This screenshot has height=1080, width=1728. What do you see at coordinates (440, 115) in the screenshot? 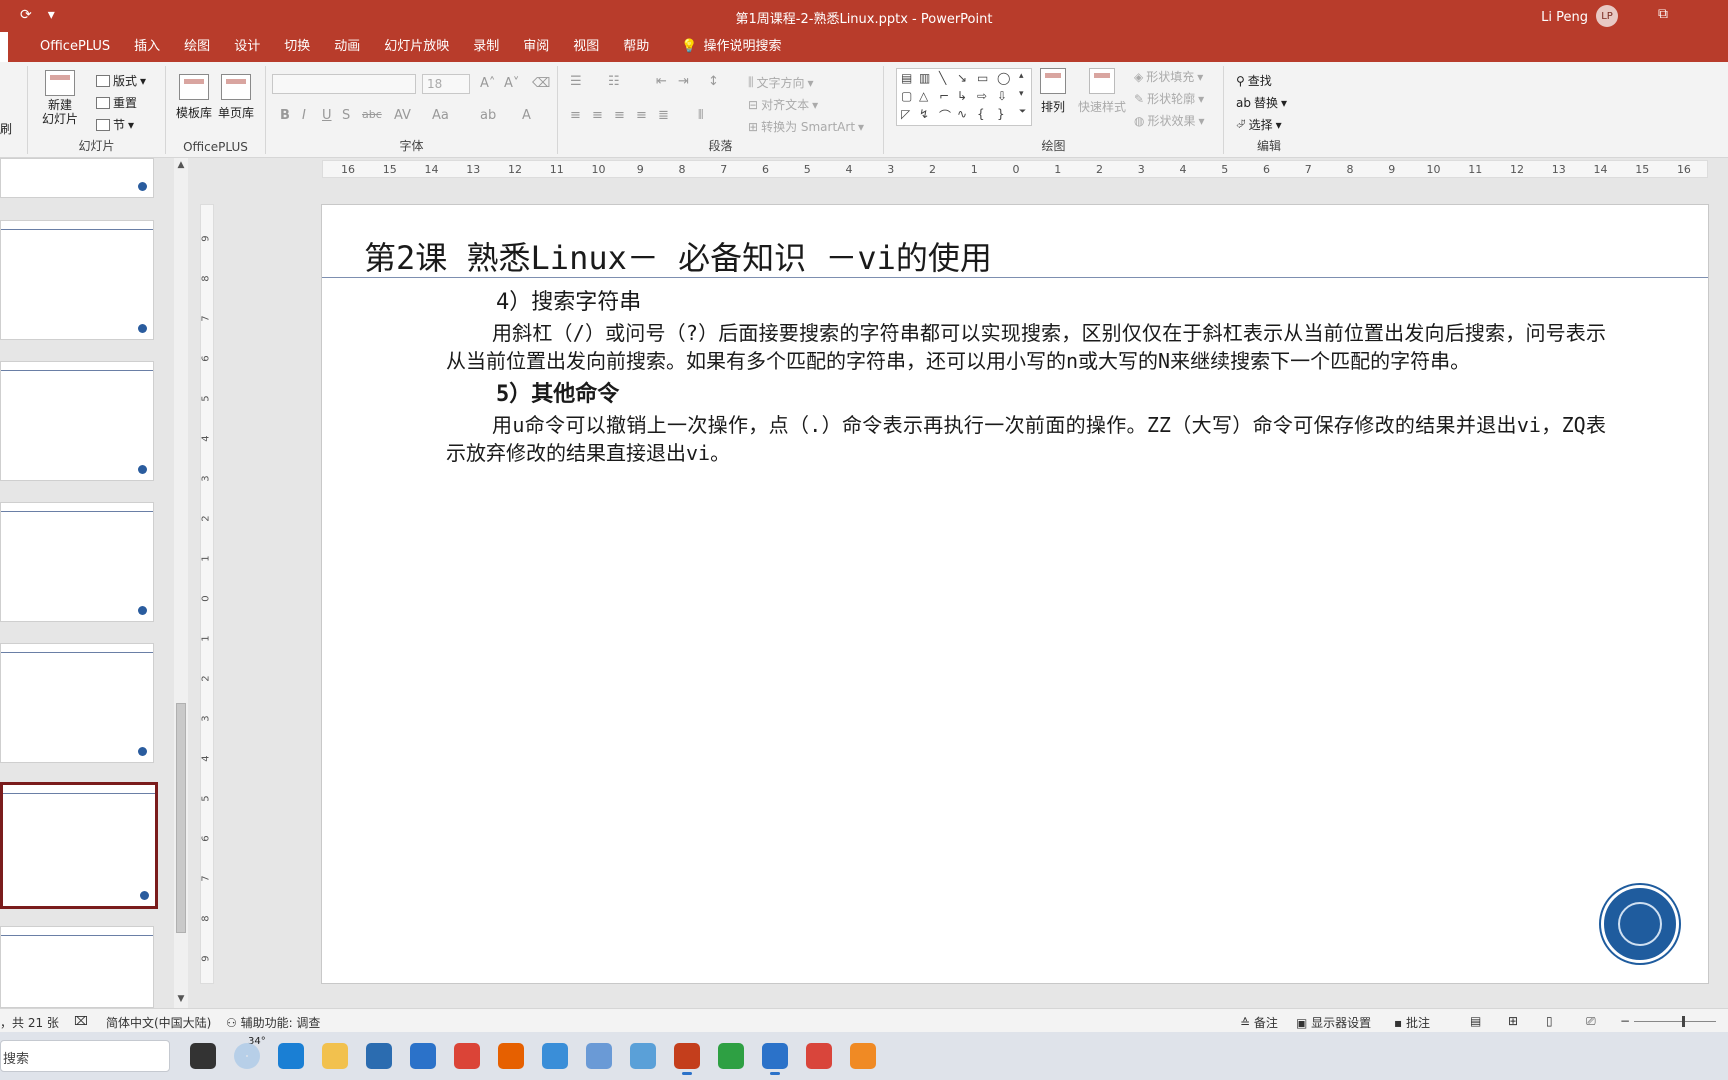
I see `change-case-icon: Aa` at bounding box center [440, 115].